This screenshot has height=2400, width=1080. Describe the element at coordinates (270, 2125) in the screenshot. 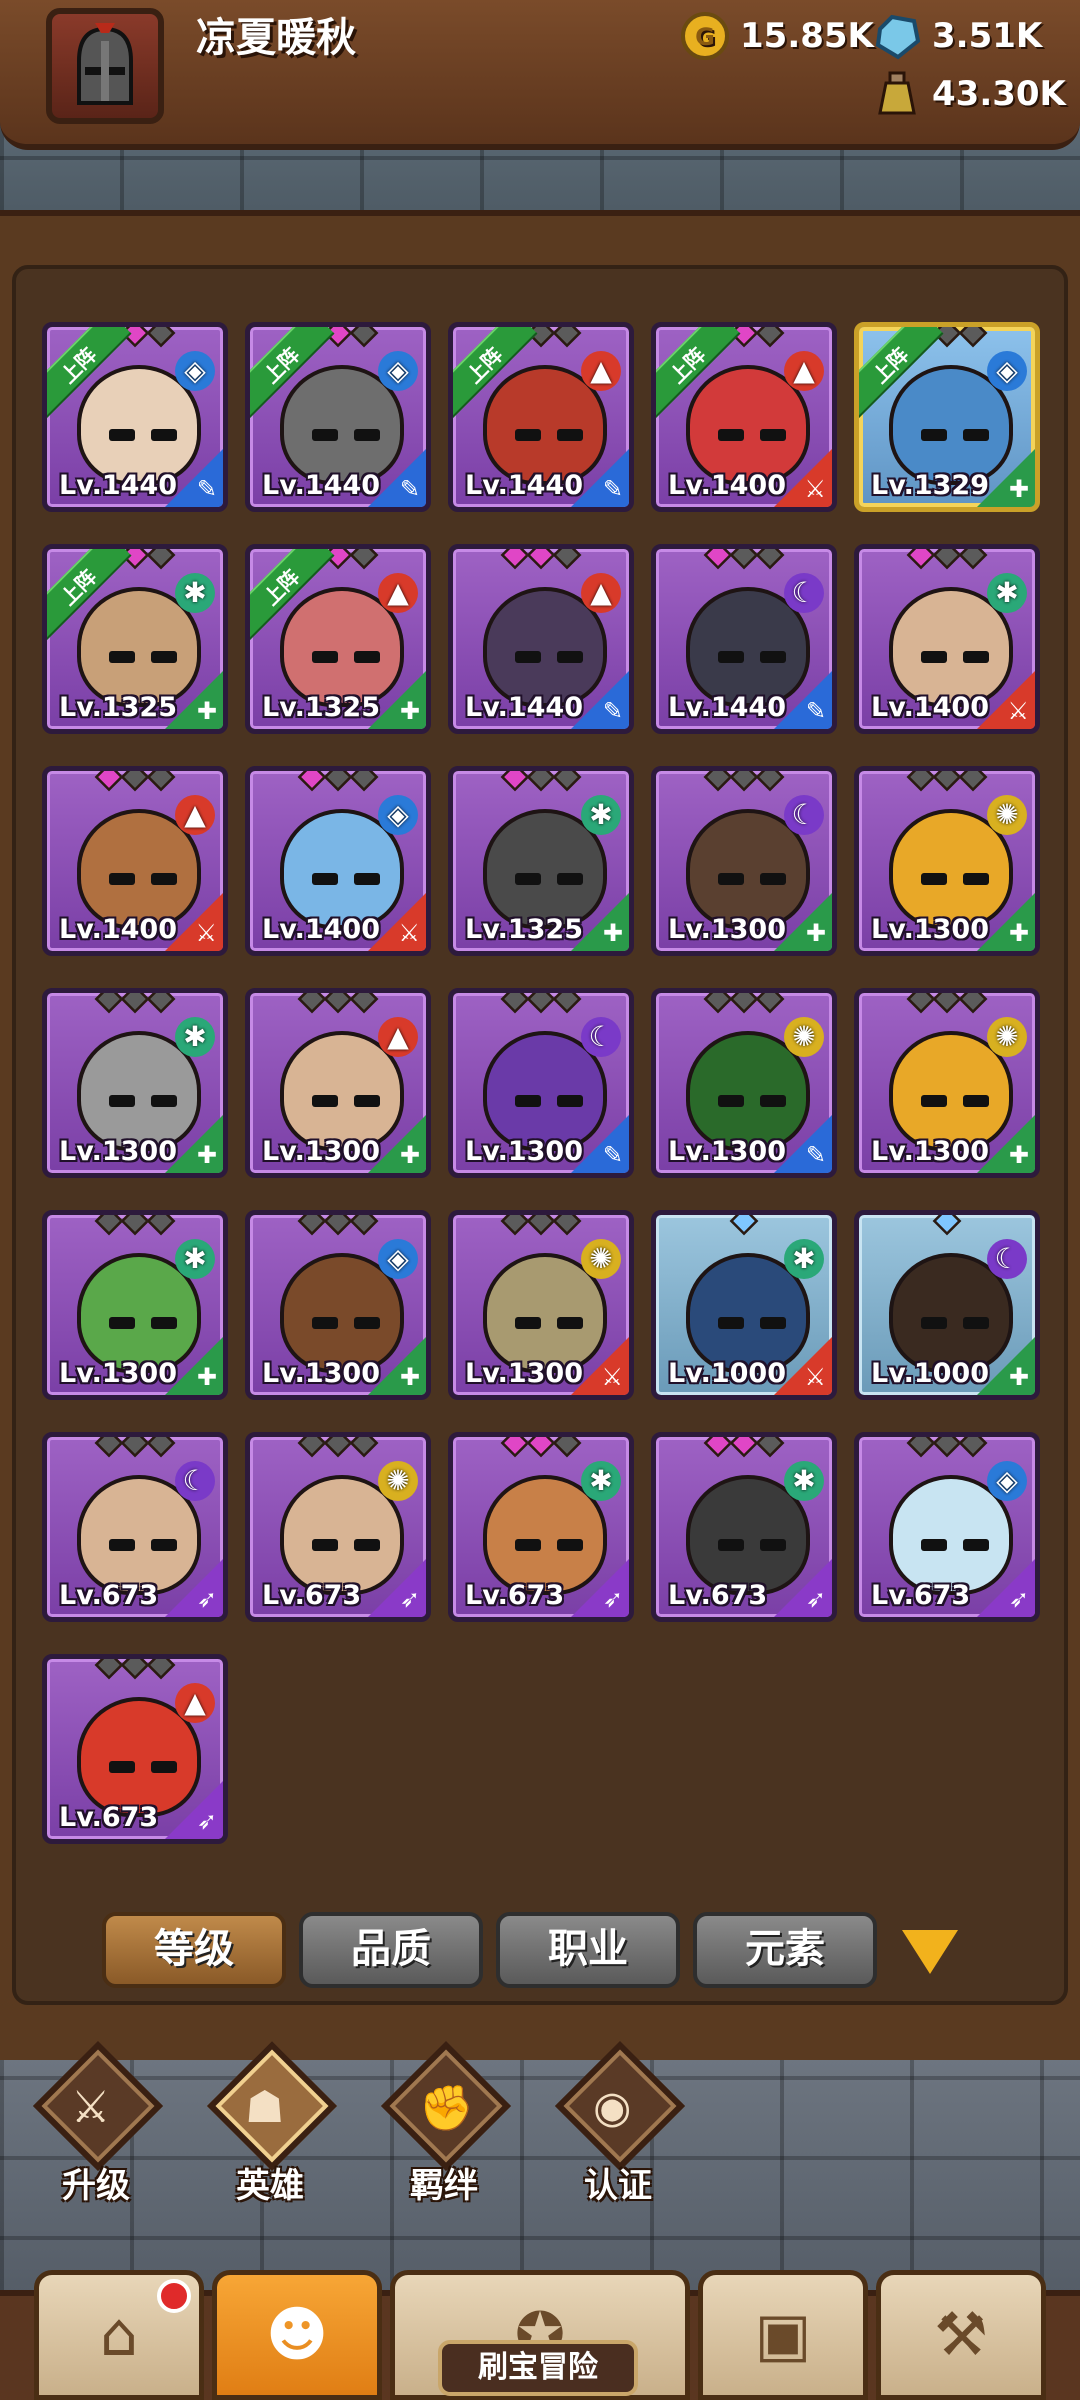

I see `feature-heroes-button: ☗ 英雄` at that location.